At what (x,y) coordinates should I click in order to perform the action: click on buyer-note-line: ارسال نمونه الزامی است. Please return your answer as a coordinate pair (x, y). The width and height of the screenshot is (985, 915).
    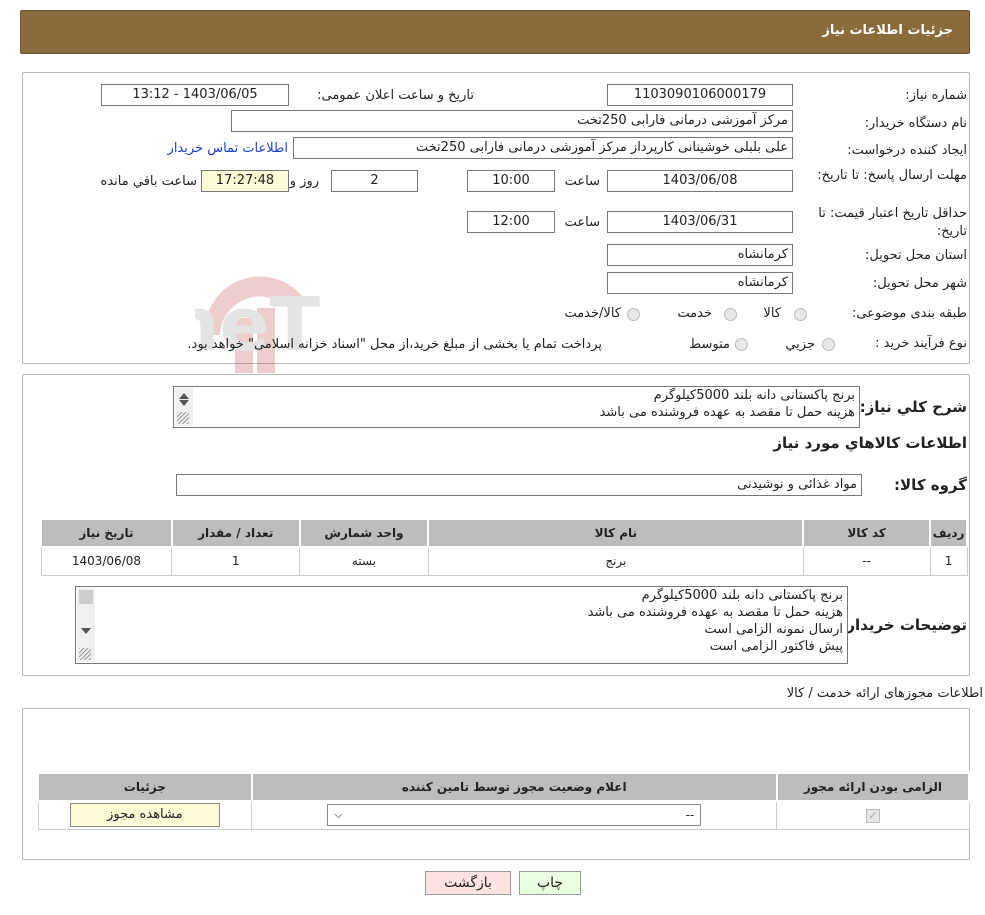
    Looking at the image, I should click on (773, 629).